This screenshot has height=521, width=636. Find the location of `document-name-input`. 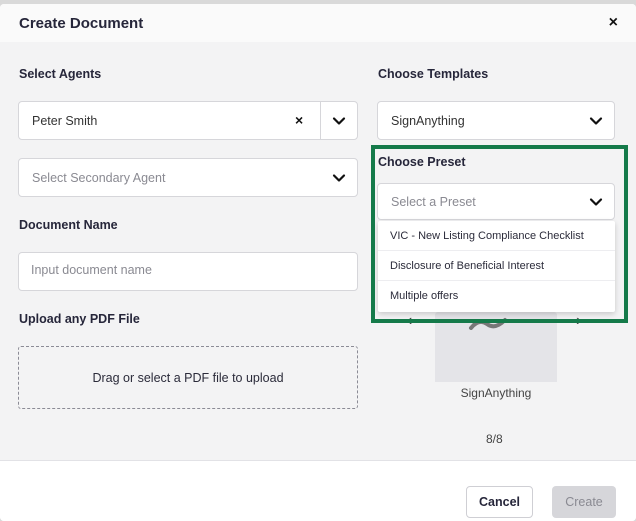

document-name-input is located at coordinates (181, 270).